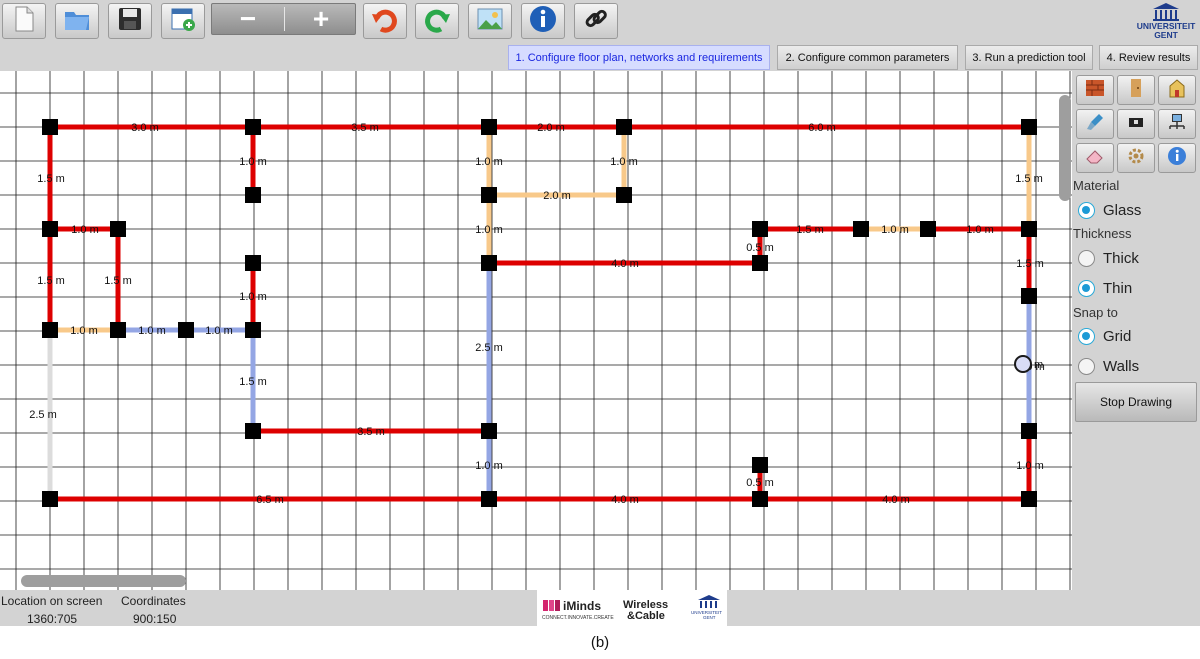  I want to click on save-button, so click(130, 21).